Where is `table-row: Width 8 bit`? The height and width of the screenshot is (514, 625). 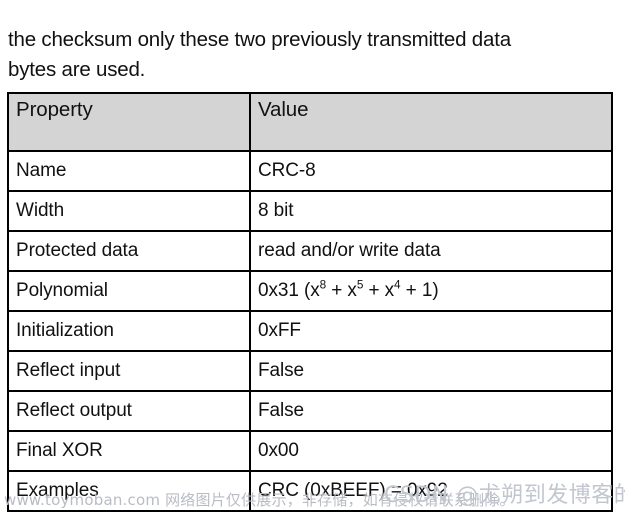 table-row: Width 8 bit is located at coordinates (310, 211).